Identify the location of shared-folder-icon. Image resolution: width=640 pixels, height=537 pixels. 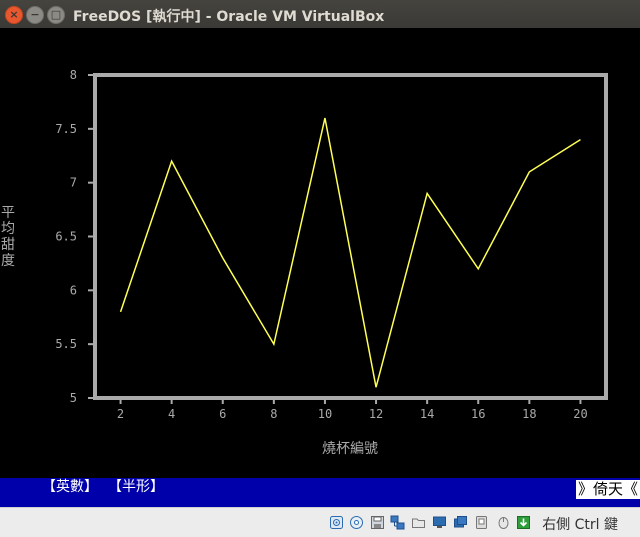
(418, 522).